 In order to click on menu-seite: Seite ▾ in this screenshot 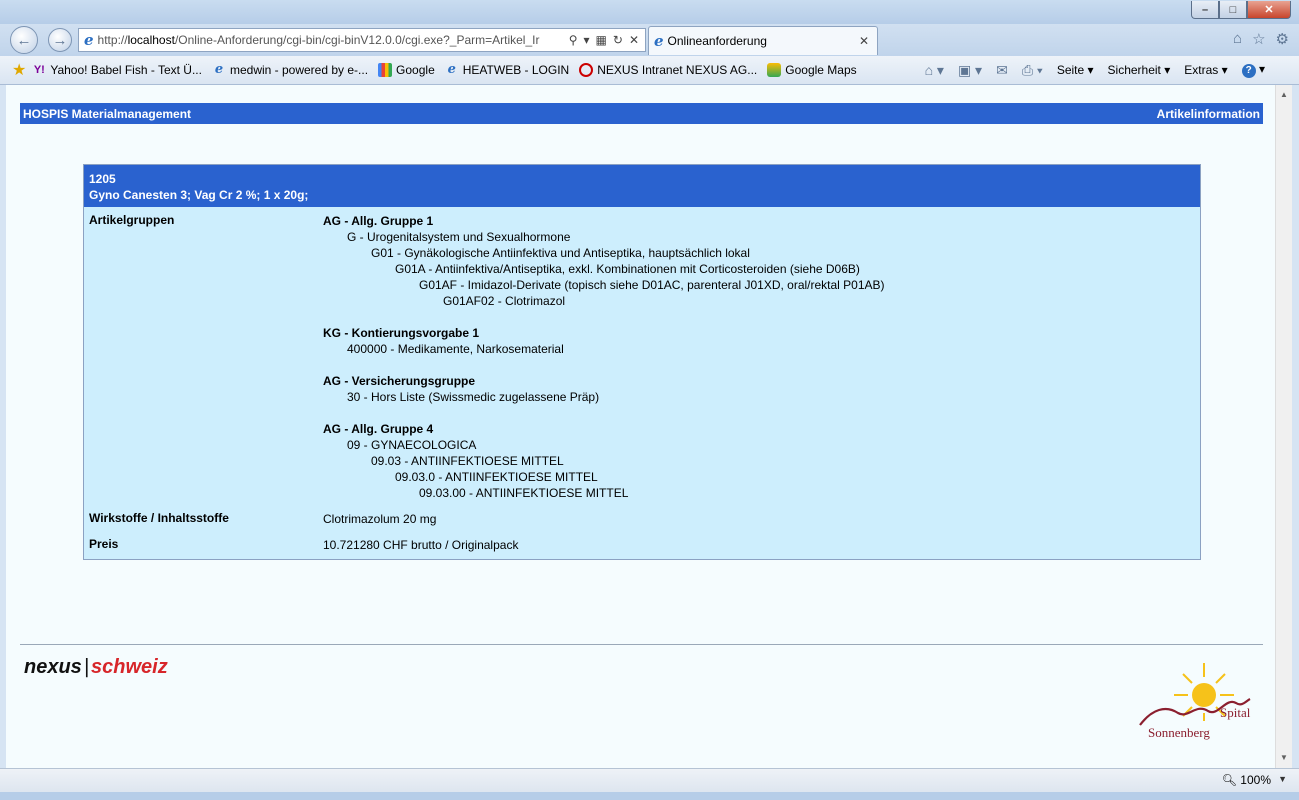, I will do `click(1075, 70)`.